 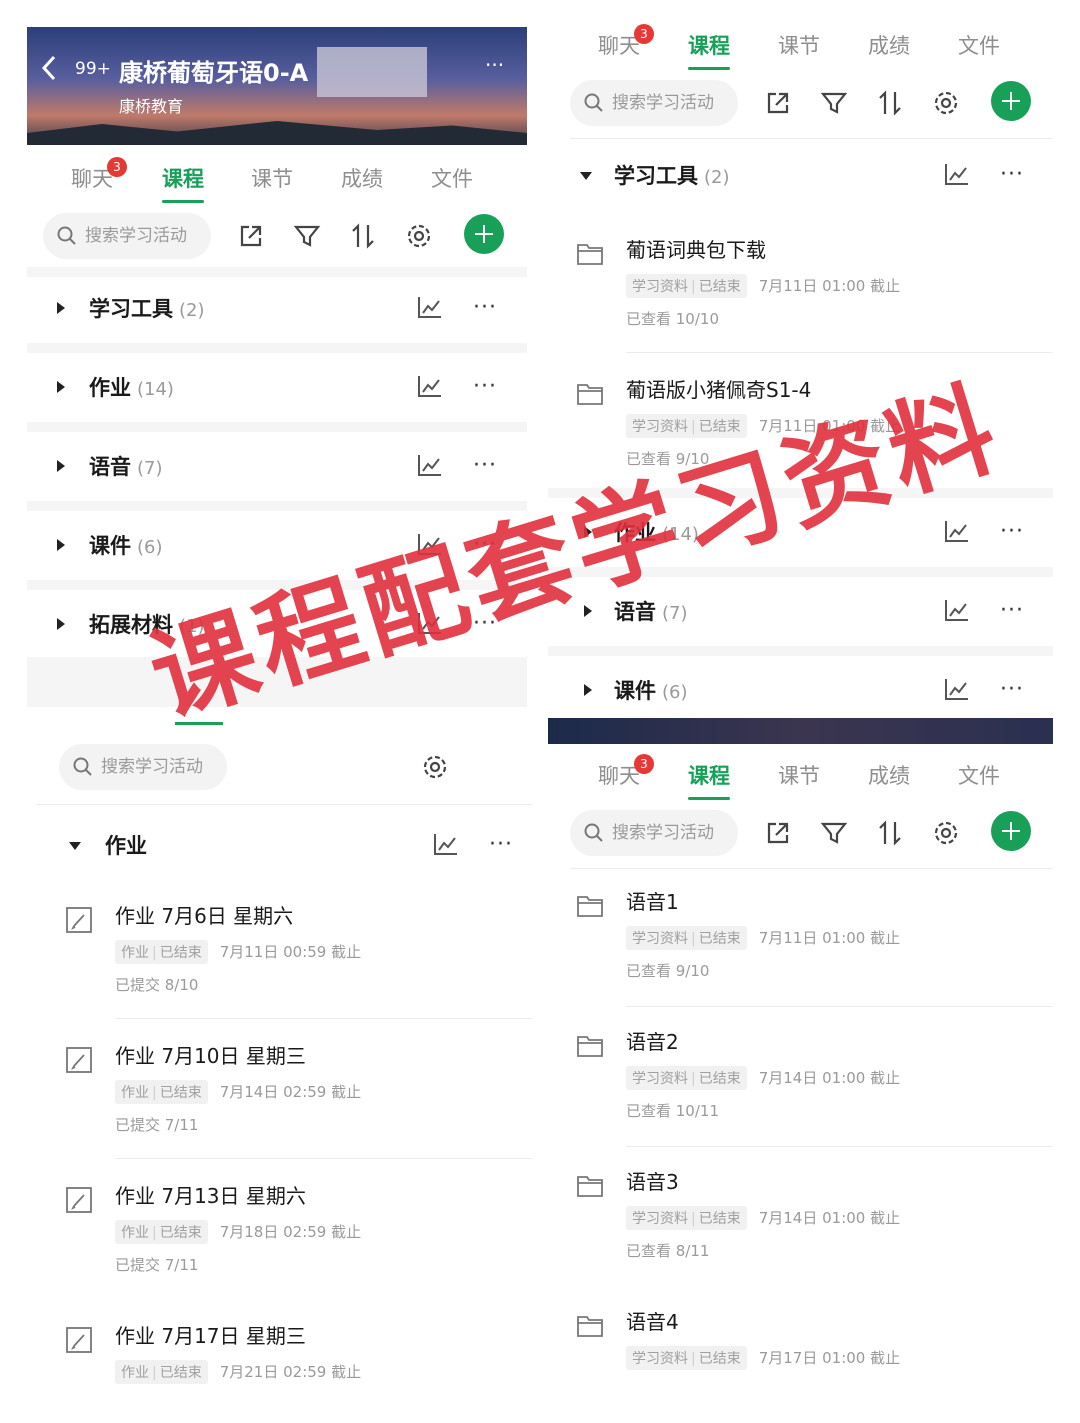 I want to click on material-item: 语音2 学习资料 | 已结束 7月14日 01:00 截止 已查看 10/11, so click(x=800, y=1080).